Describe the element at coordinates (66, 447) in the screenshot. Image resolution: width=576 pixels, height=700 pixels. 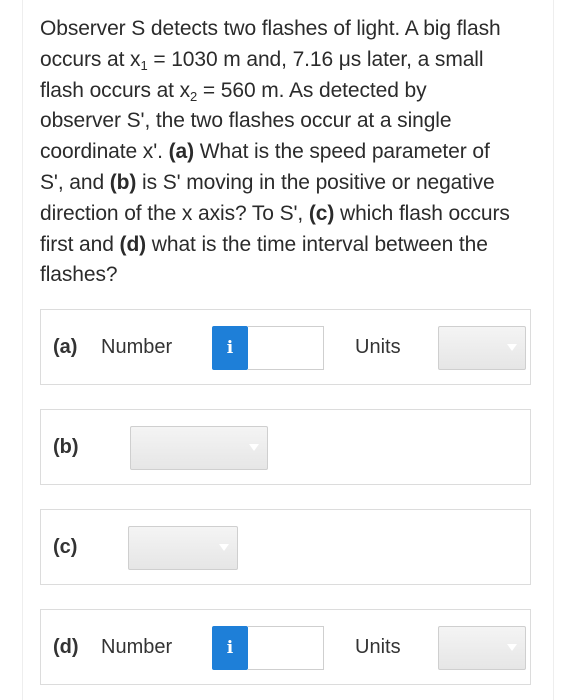
I see `part-label-b: (b)` at that location.